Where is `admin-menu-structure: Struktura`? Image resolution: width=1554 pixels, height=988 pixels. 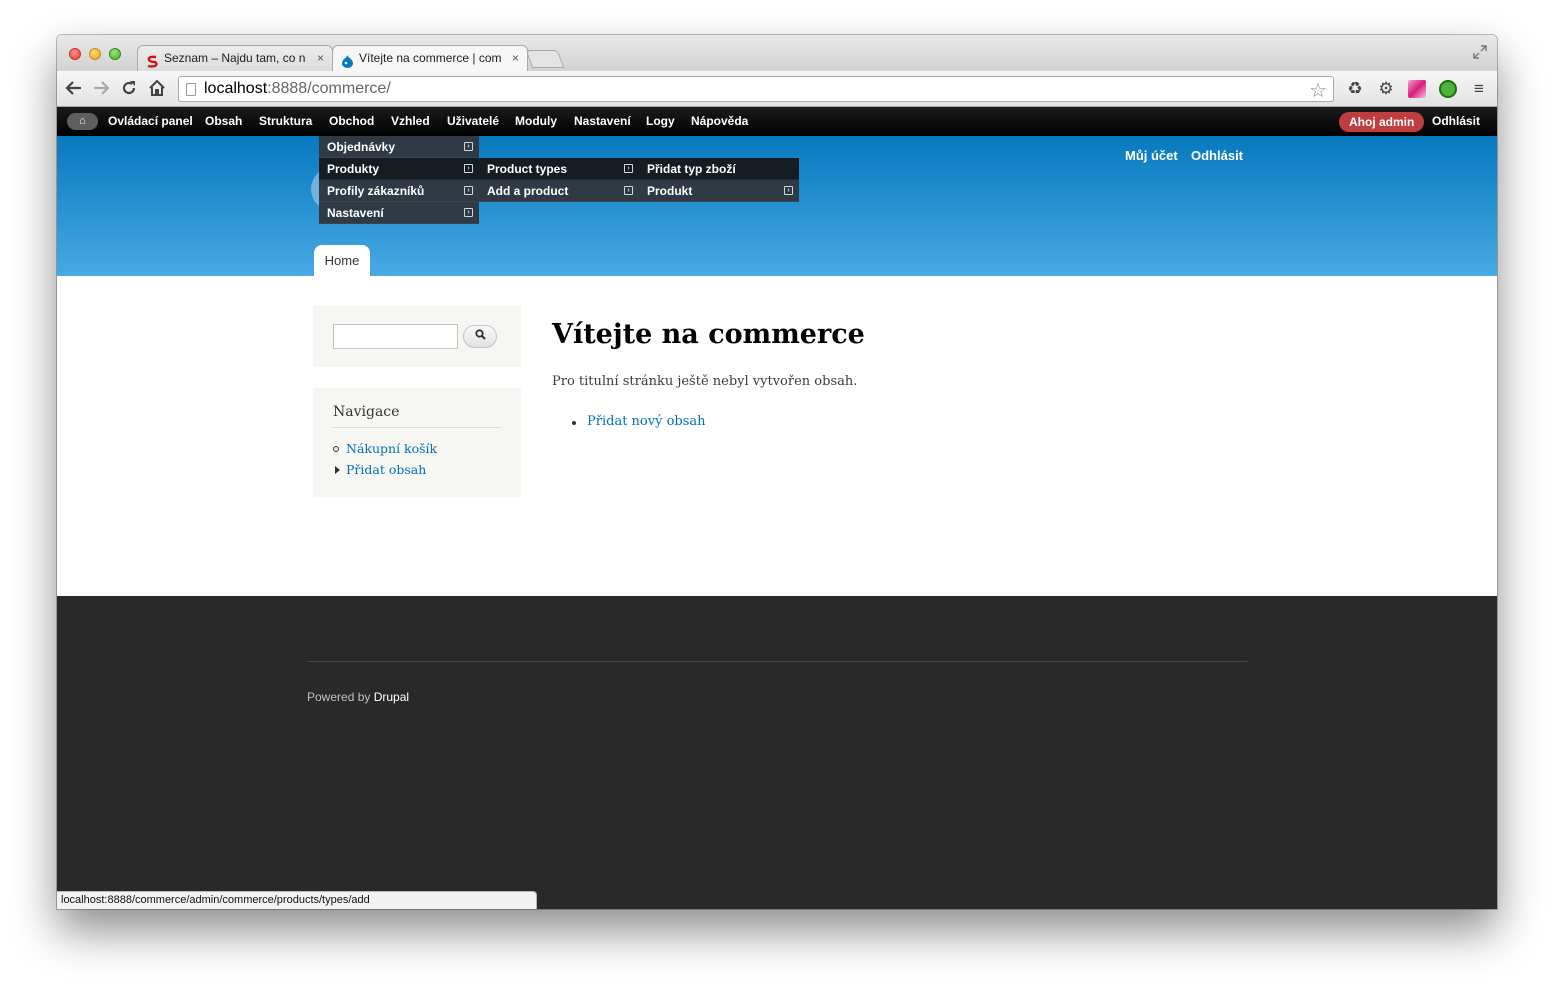
admin-menu-structure: Struktura is located at coordinates (285, 121).